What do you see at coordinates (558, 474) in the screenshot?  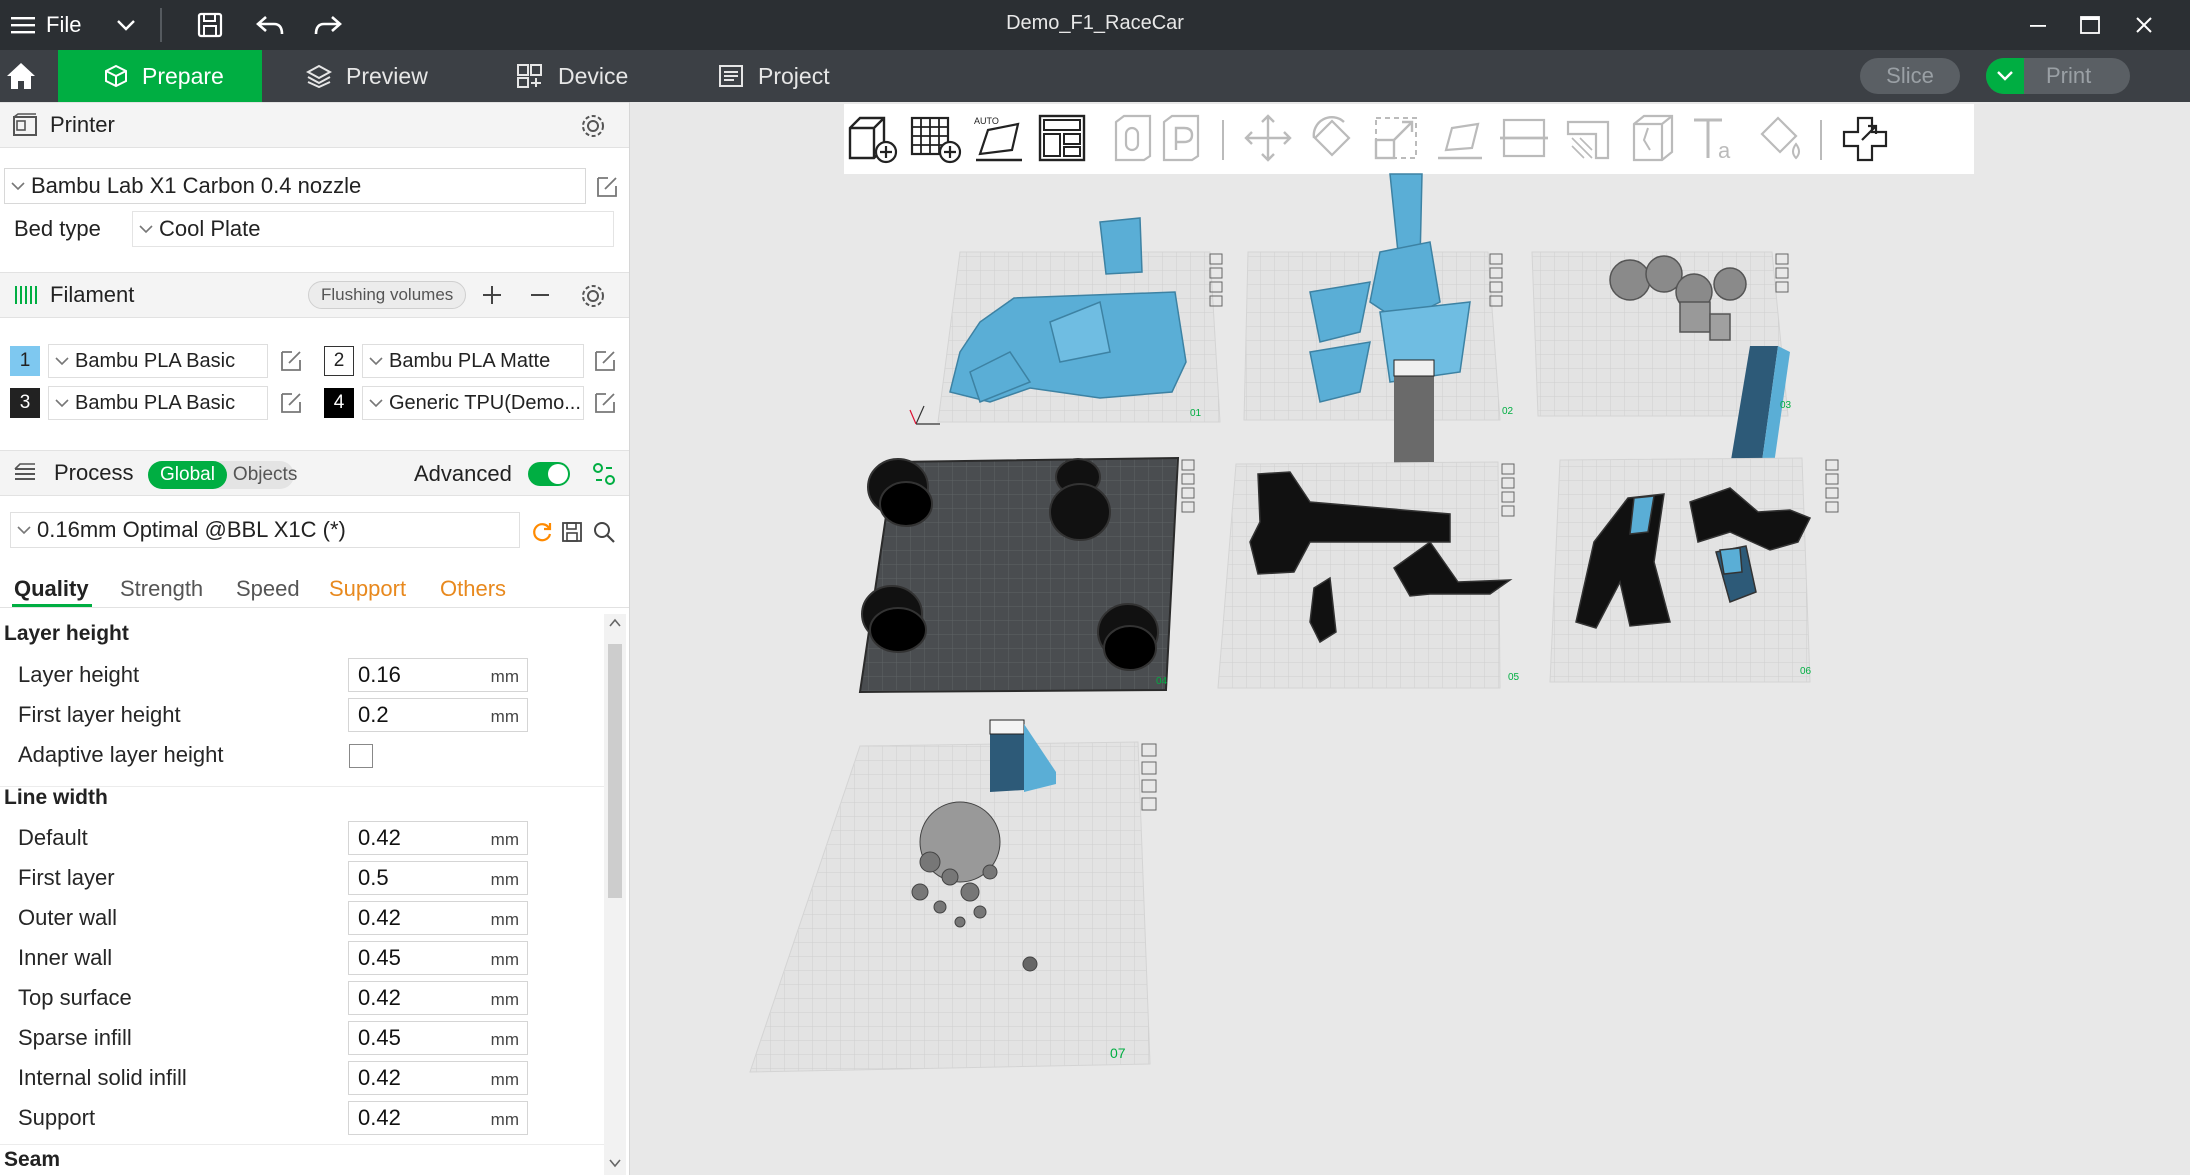 I see `toggle-knob` at bounding box center [558, 474].